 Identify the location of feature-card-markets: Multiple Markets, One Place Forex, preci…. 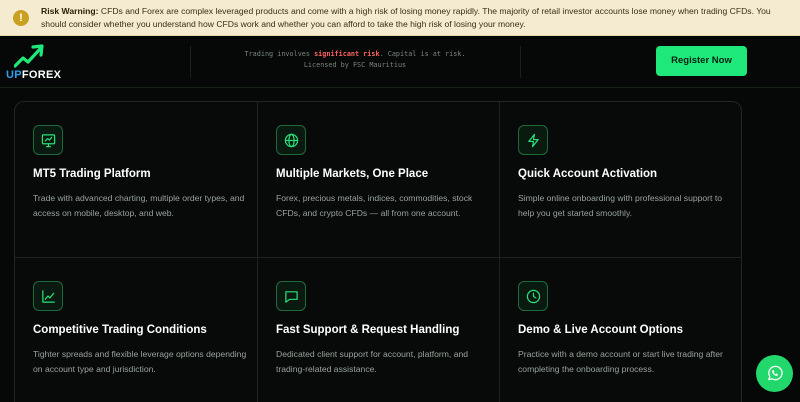
(379, 179).